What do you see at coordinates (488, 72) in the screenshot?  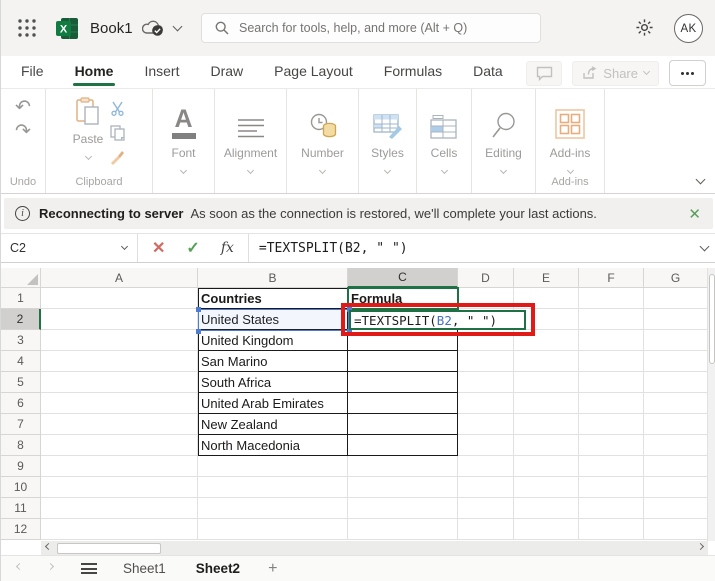 I see `menu-tab-data: Data` at bounding box center [488, 72].